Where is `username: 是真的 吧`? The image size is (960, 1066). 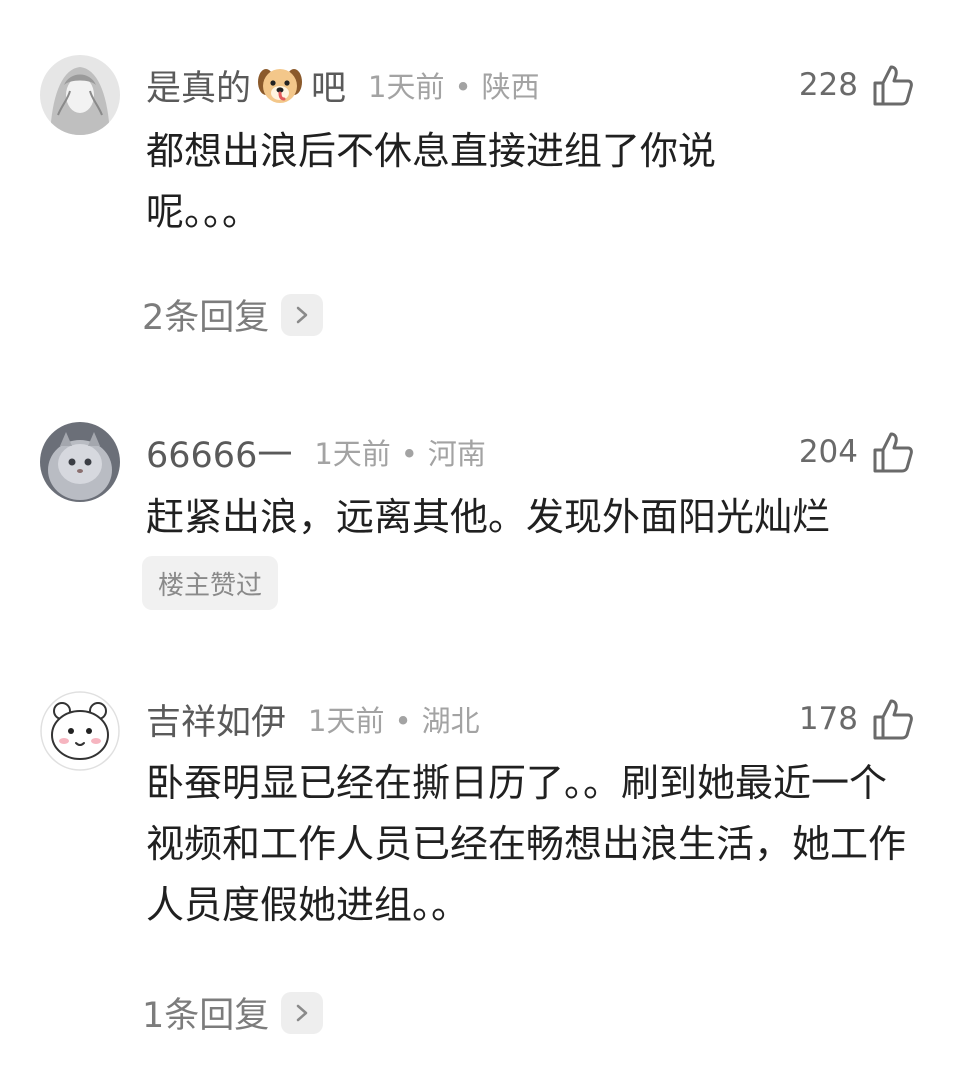 username: 是真的 吧 is located at coordinates (246, 85).